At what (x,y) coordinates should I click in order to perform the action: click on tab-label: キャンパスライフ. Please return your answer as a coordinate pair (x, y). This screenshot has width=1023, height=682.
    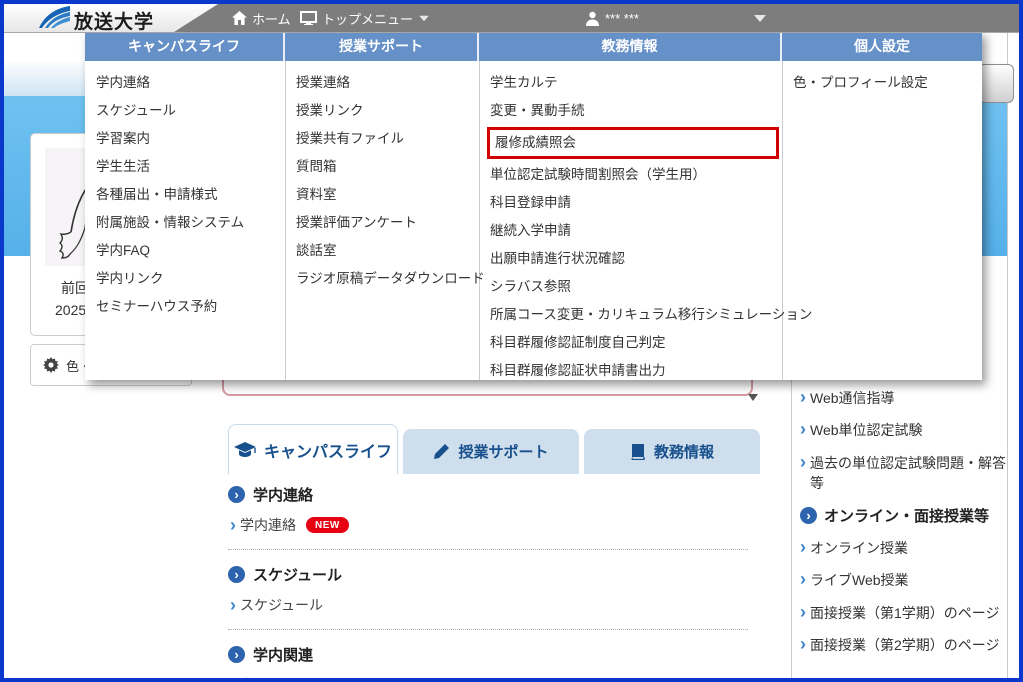
    Looking at the image, I should click on (327, 452).